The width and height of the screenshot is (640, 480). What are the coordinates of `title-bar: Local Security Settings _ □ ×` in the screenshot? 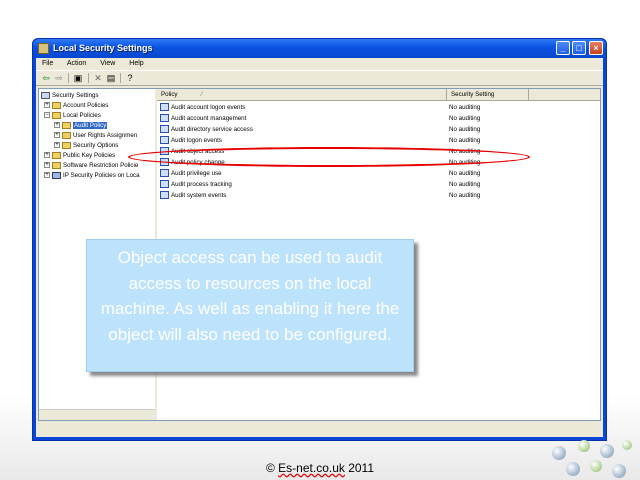 It's located at (319, 48).